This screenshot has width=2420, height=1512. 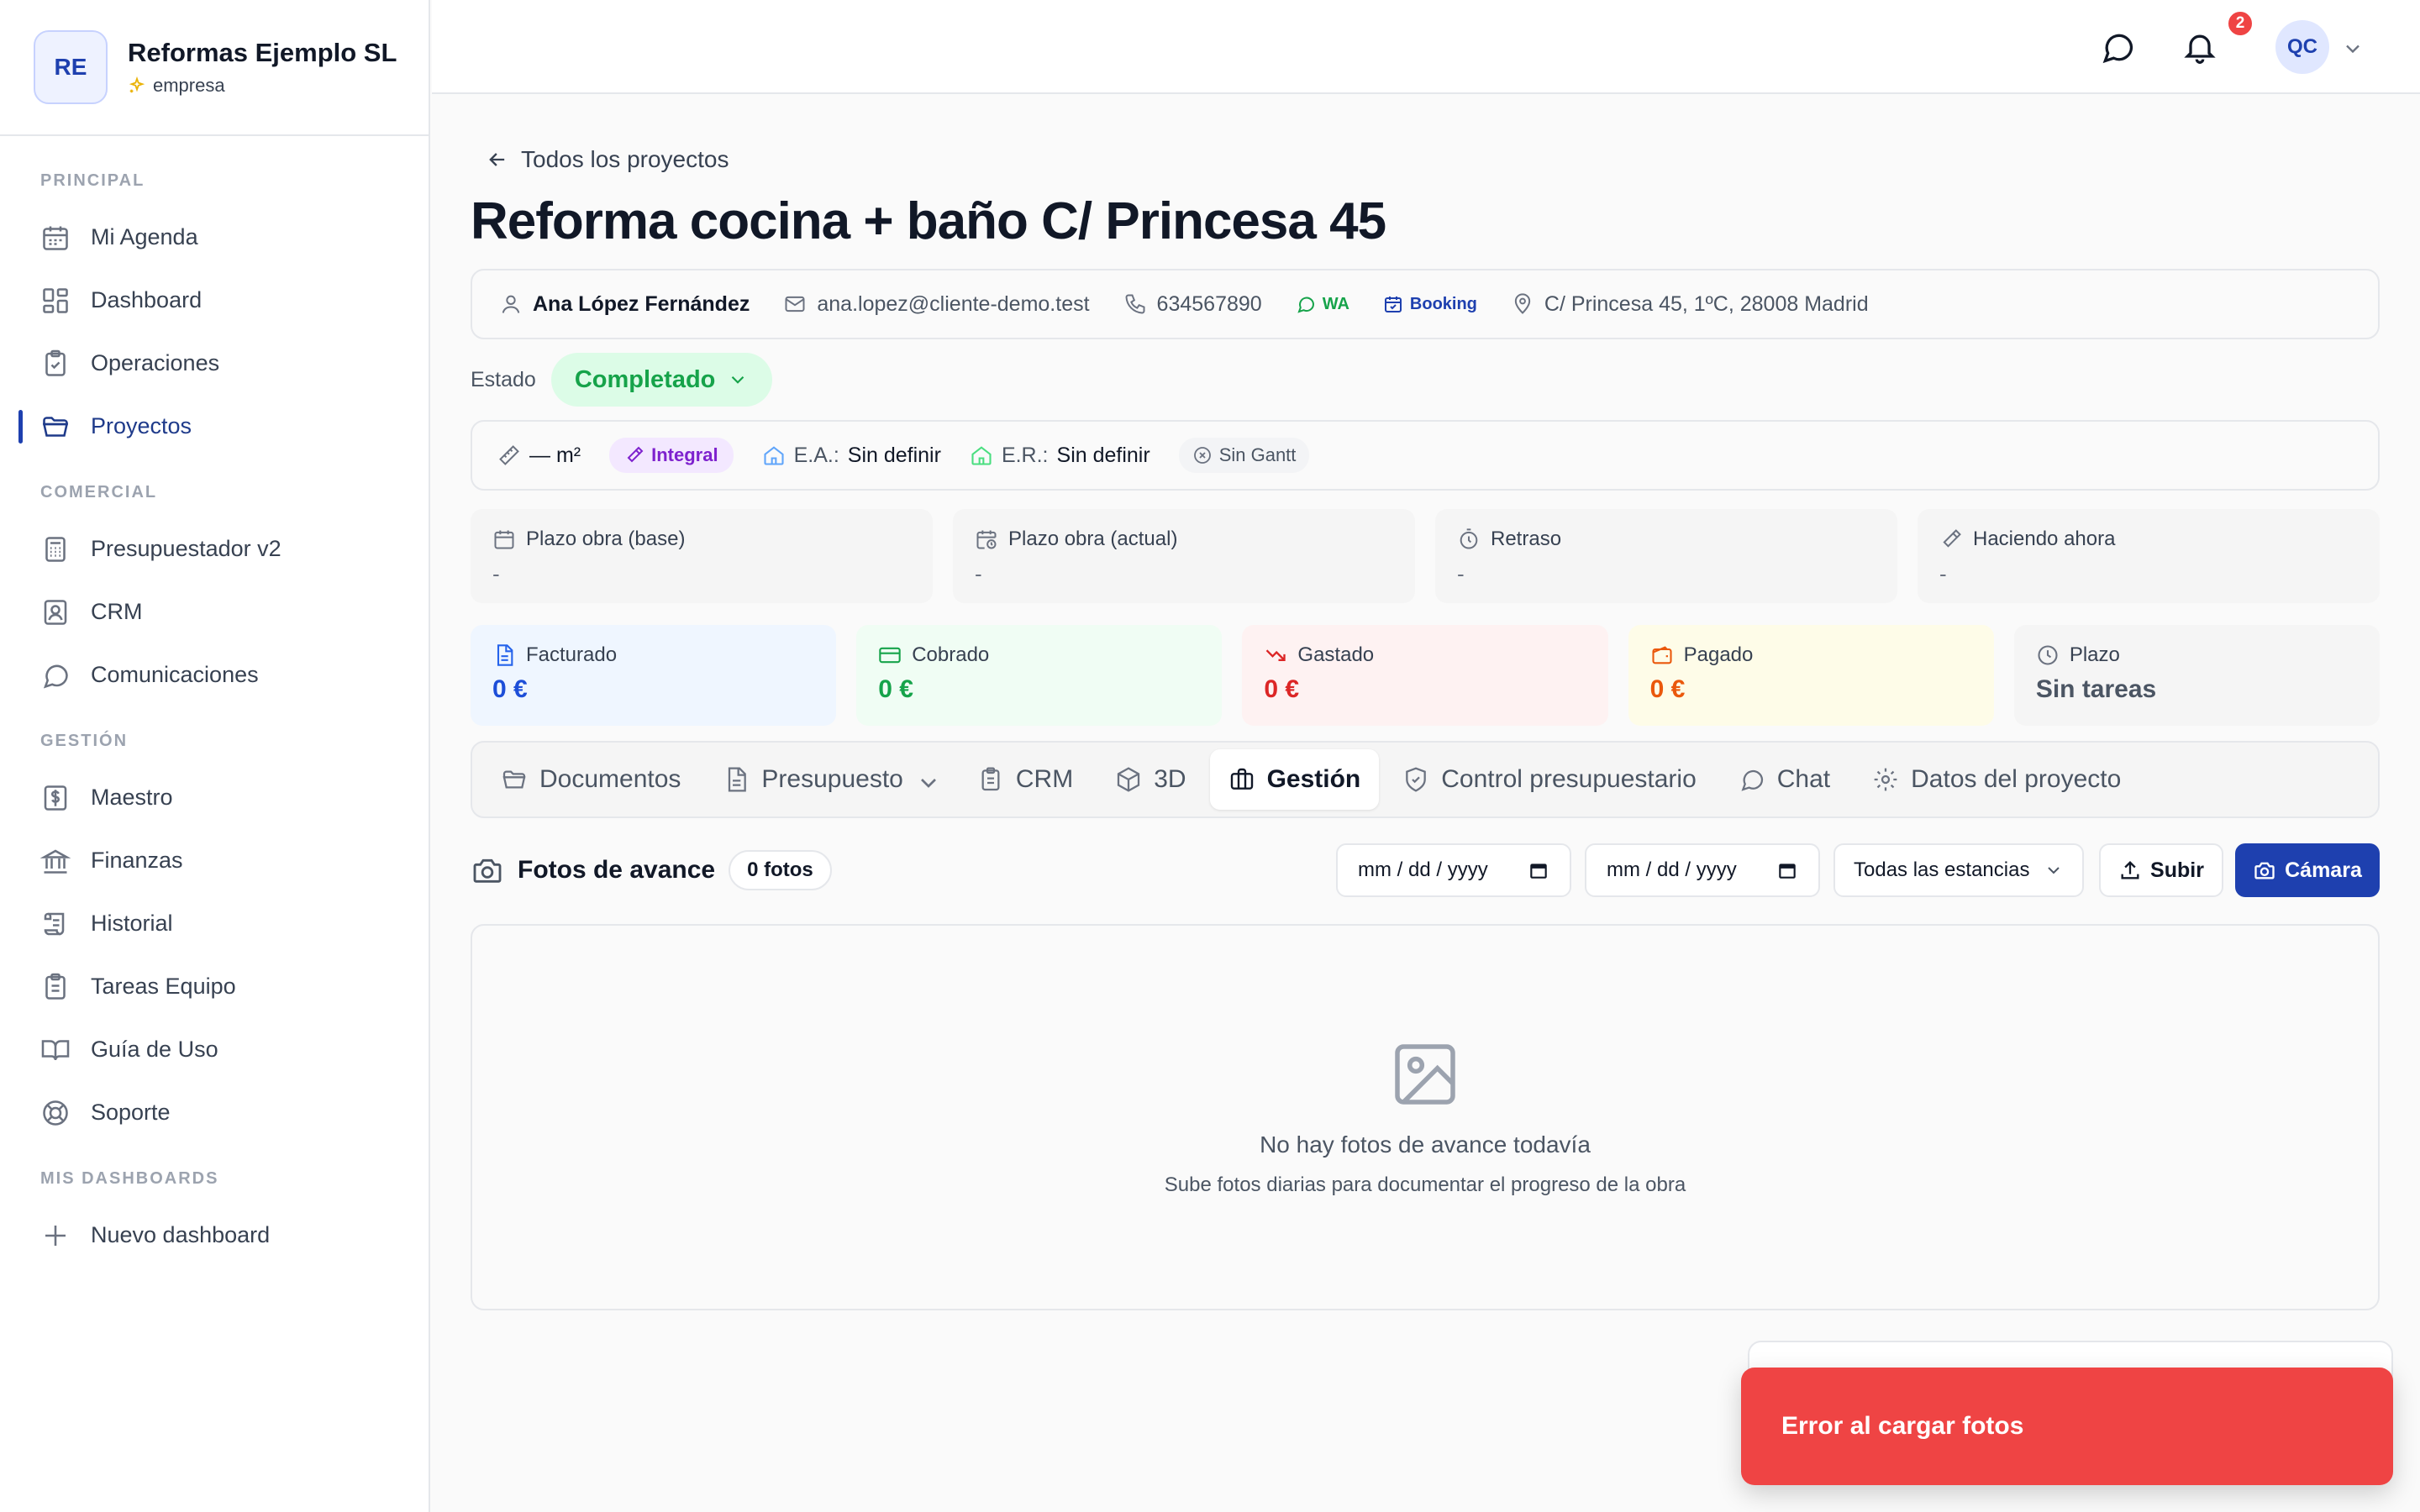 I want to click on sidebar-item-historial: Historial, so click(x=214, y=923).